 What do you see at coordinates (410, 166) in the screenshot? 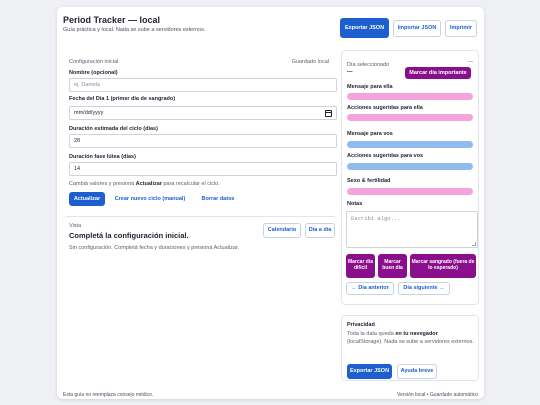
I see `actions-you-bar` at bounding box center [410, 166].